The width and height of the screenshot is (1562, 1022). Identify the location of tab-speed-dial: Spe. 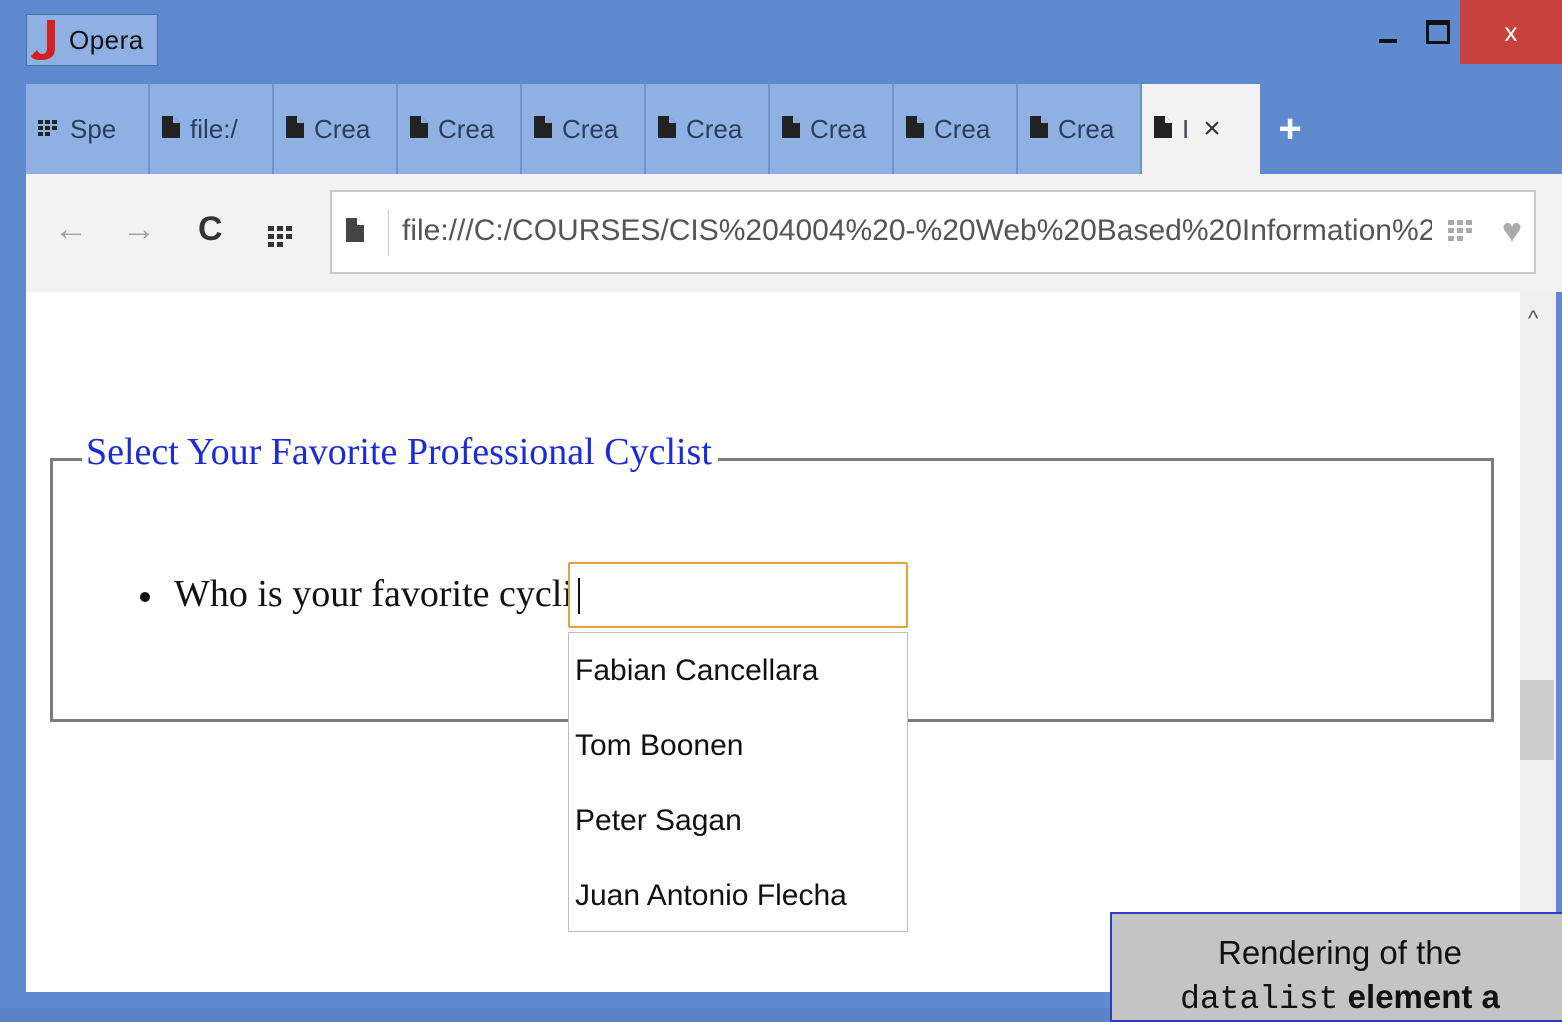
(88, 129).